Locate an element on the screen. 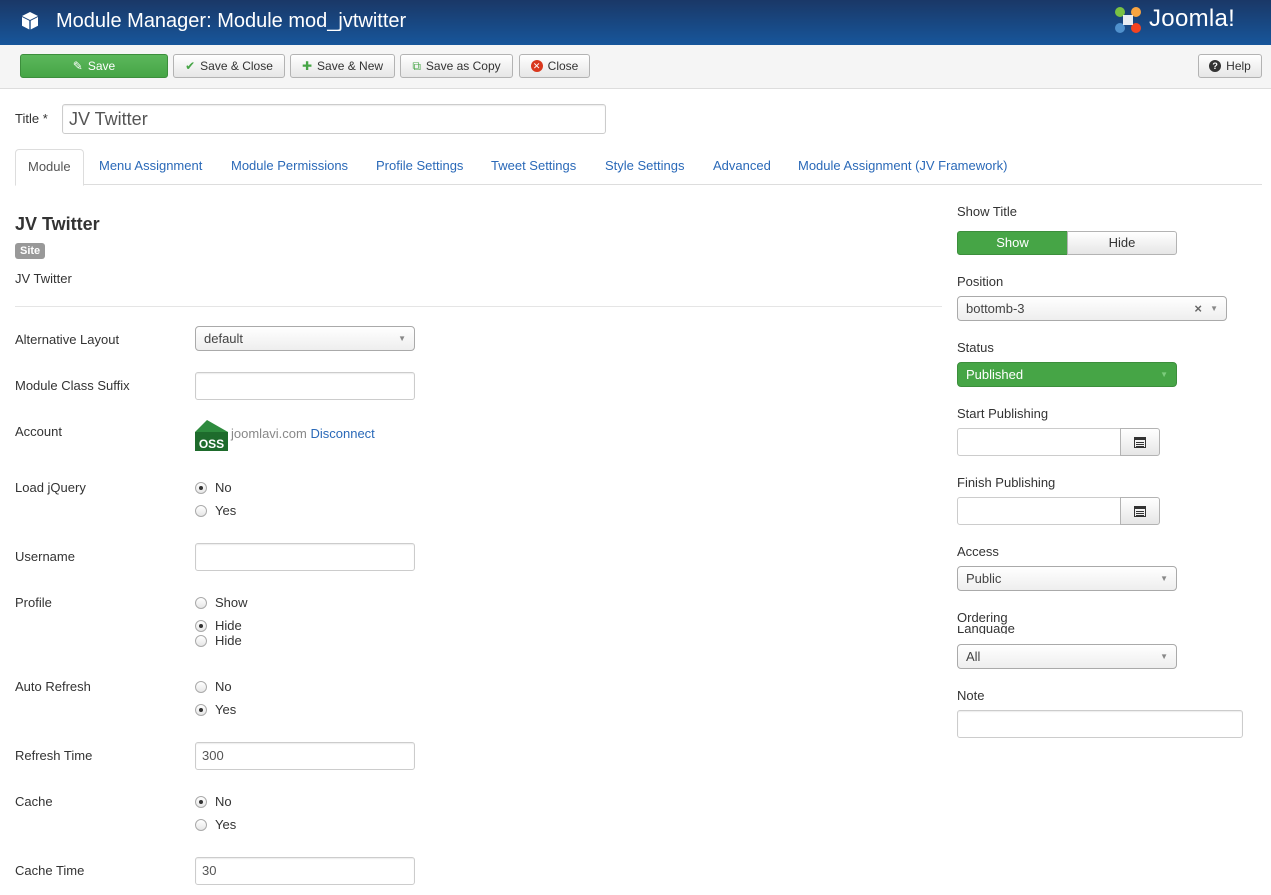  tab-module: Module is located at coordinates (49, 167).